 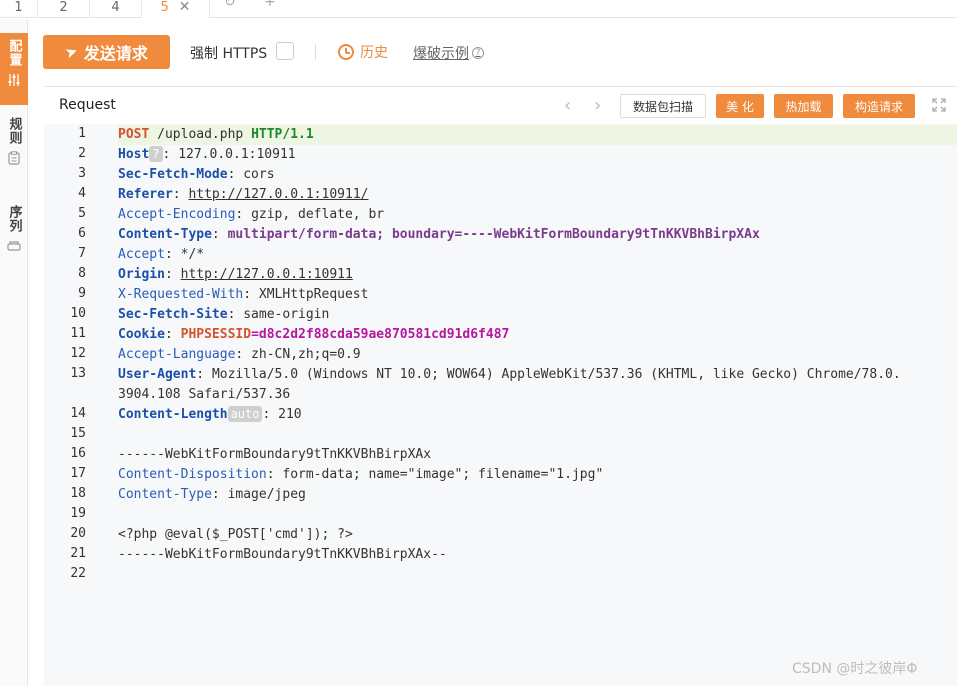 I want to click on tab-label: 4, so click(x=115, y=7).